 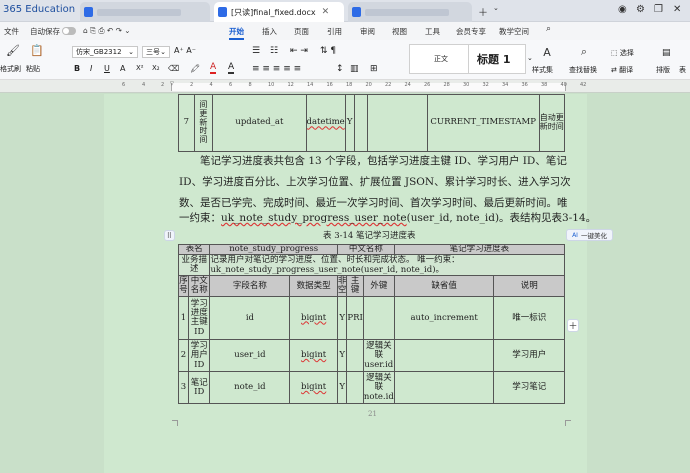 What do you see at coordinates (99, 52) in the screenshot?
I see `font-name-value: 仿宋_GB2312` at bounding box center [99, 52].